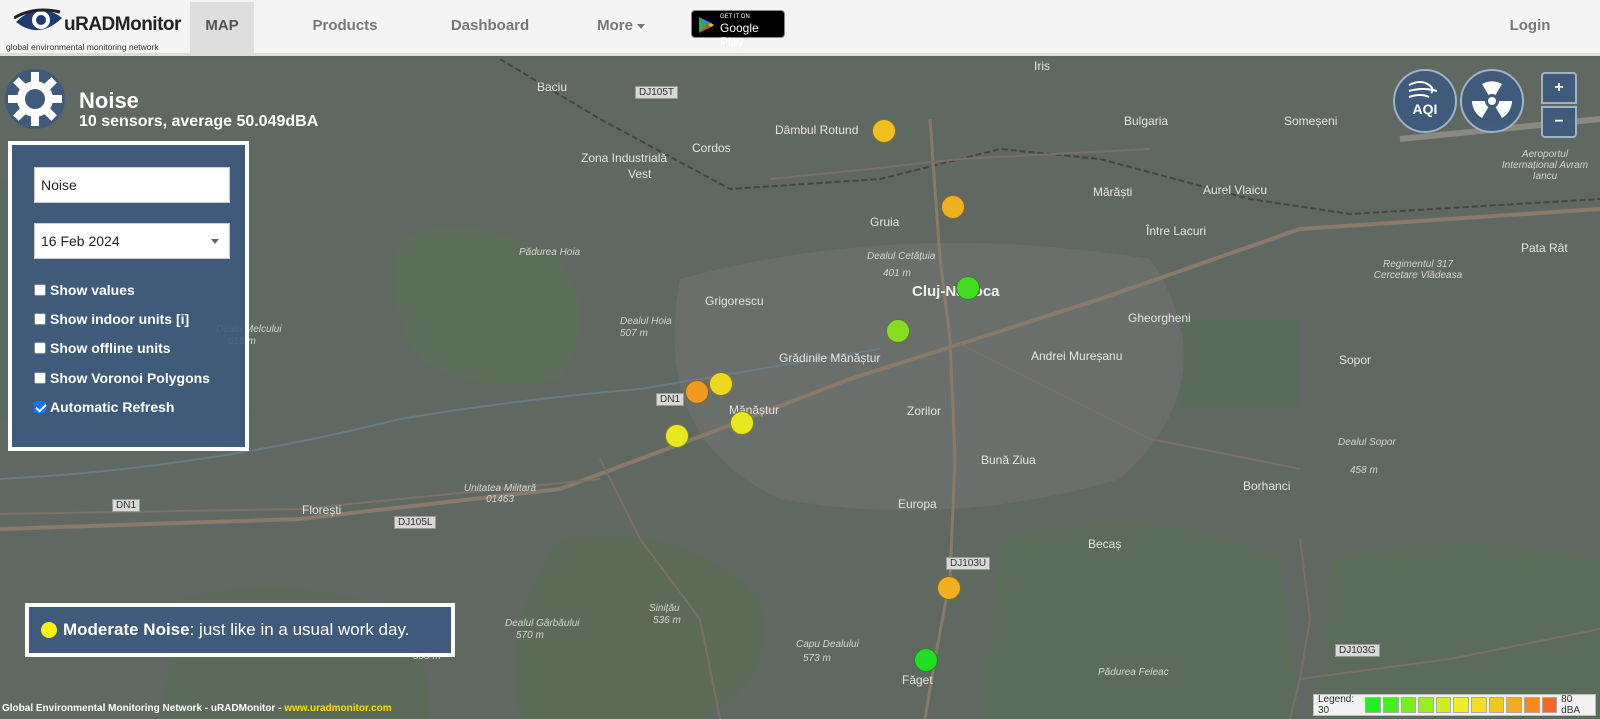 This screenshot has height=719, width=1600. What do you see at coordinates (112, 407) in the screenshot?
I see `option-label: Automatic Refresh` at bounding box center [112, 407].